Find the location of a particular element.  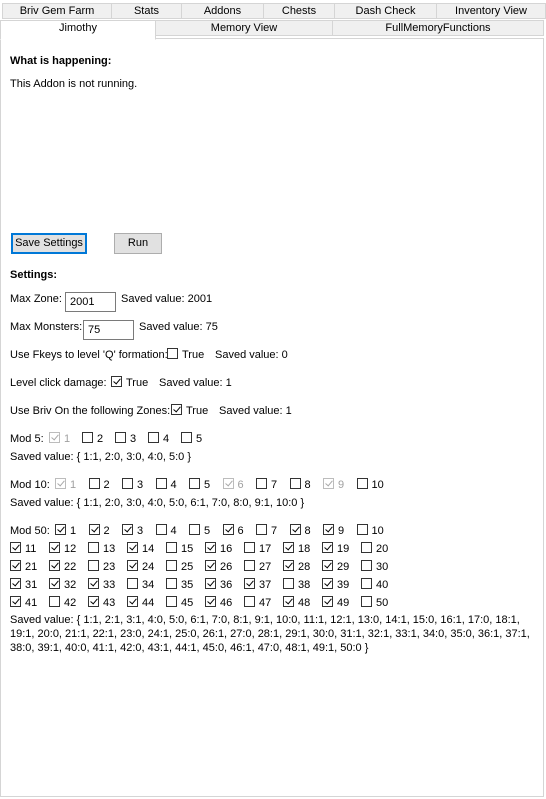

mod50-checkbox-label-8: 8 is located at coordinates (307, 531).